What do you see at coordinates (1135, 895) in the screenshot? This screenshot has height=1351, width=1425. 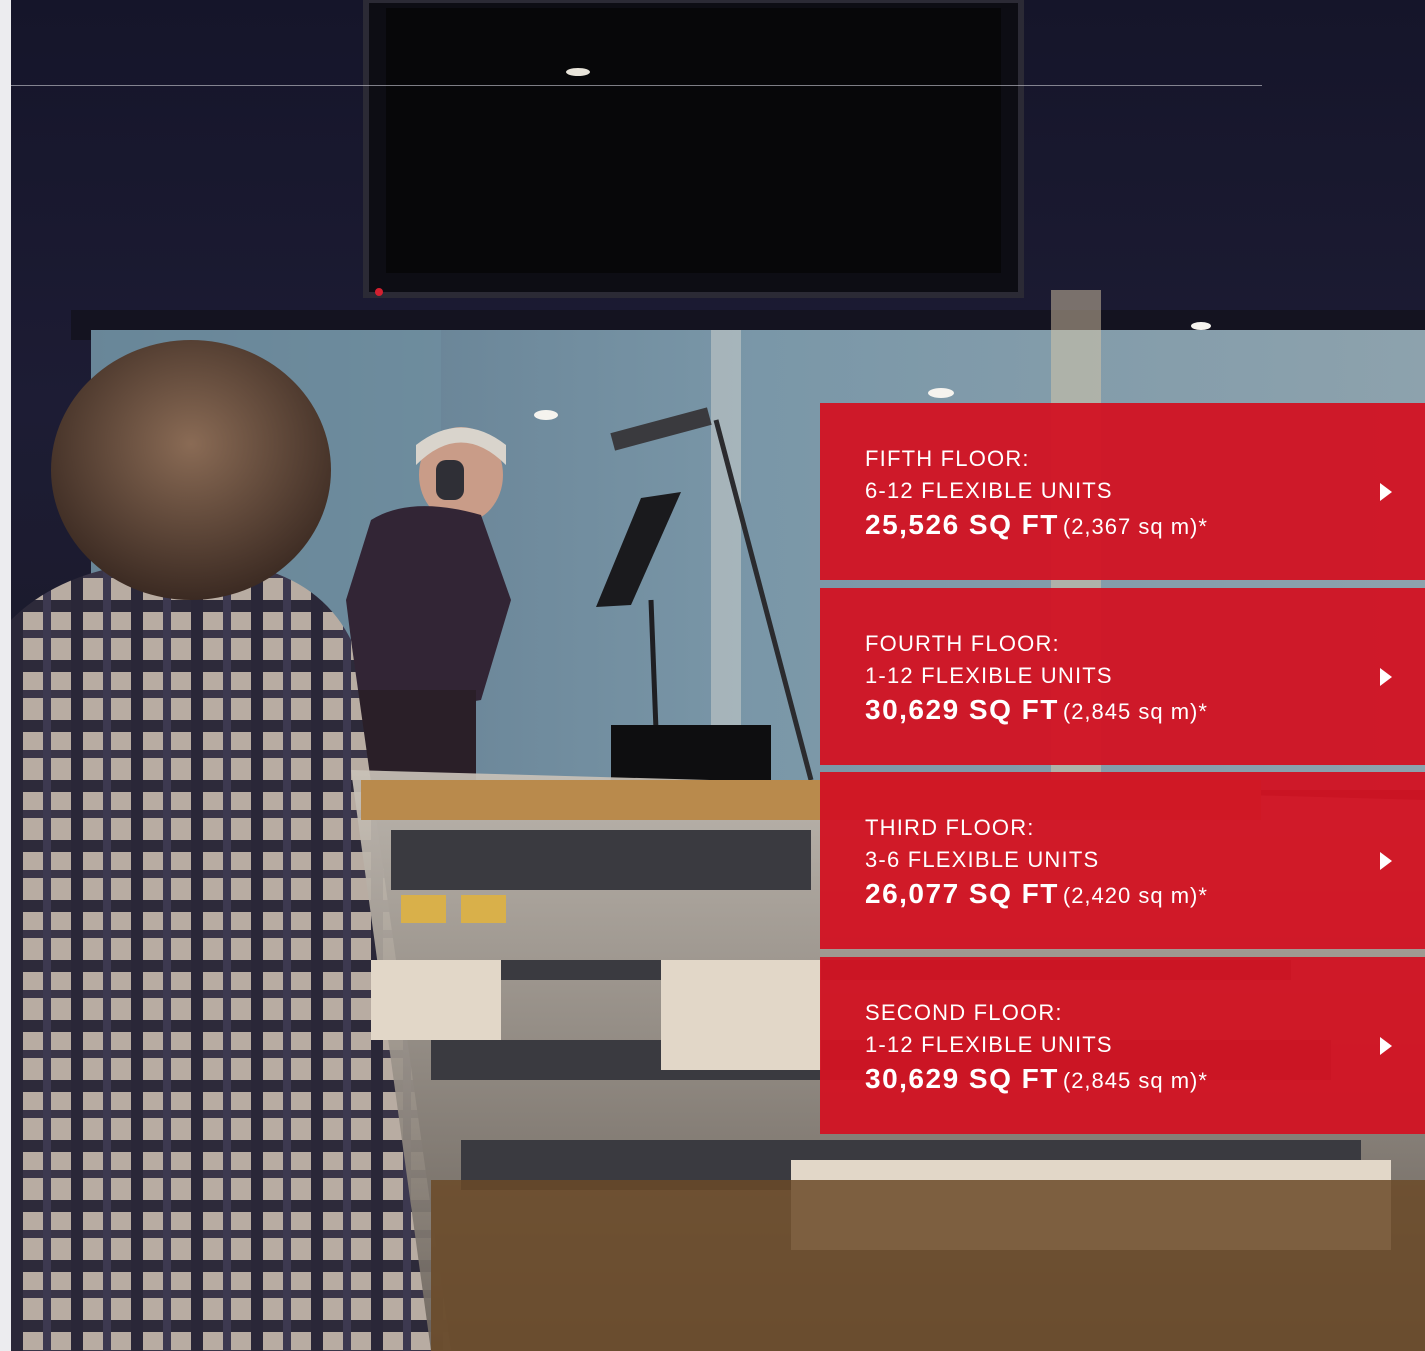 I see `floor-sqm: (2,420 sq m)*` at bounding box center [1135, 895].